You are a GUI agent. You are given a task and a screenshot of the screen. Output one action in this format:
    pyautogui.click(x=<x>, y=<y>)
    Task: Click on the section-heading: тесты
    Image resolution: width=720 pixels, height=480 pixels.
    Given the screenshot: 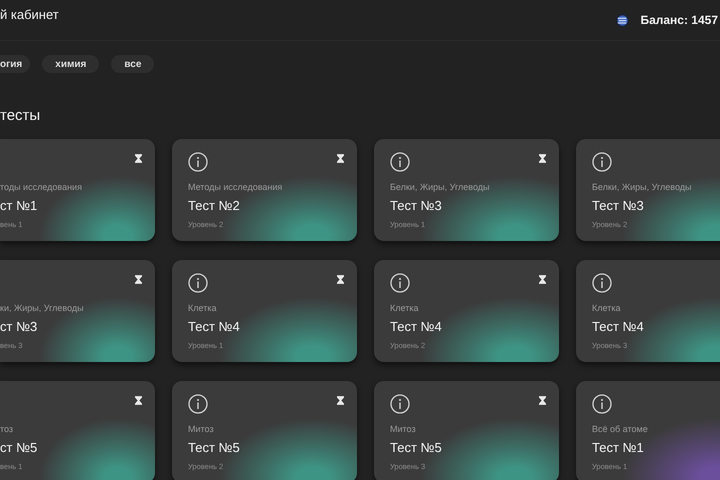 What is the action you would take?
    pyautogui.click(x=21, y=116)
    